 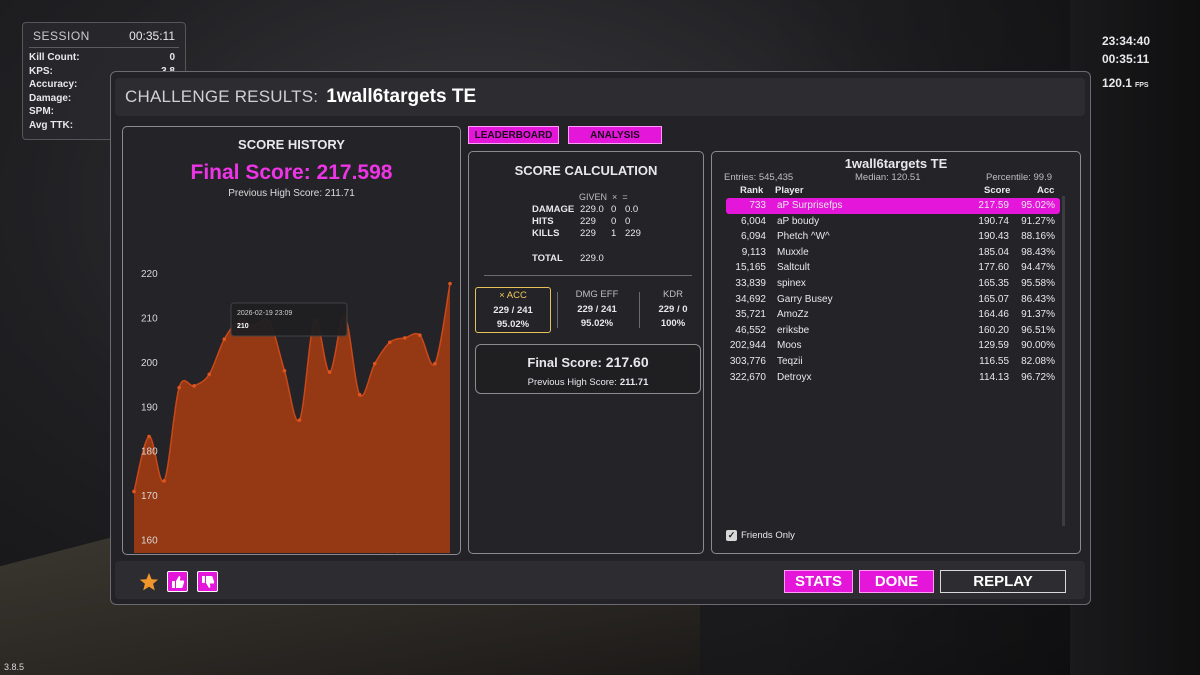 I want to click on leaderboard-cell-acc: 91.27%, so click(x=1038, y=221).